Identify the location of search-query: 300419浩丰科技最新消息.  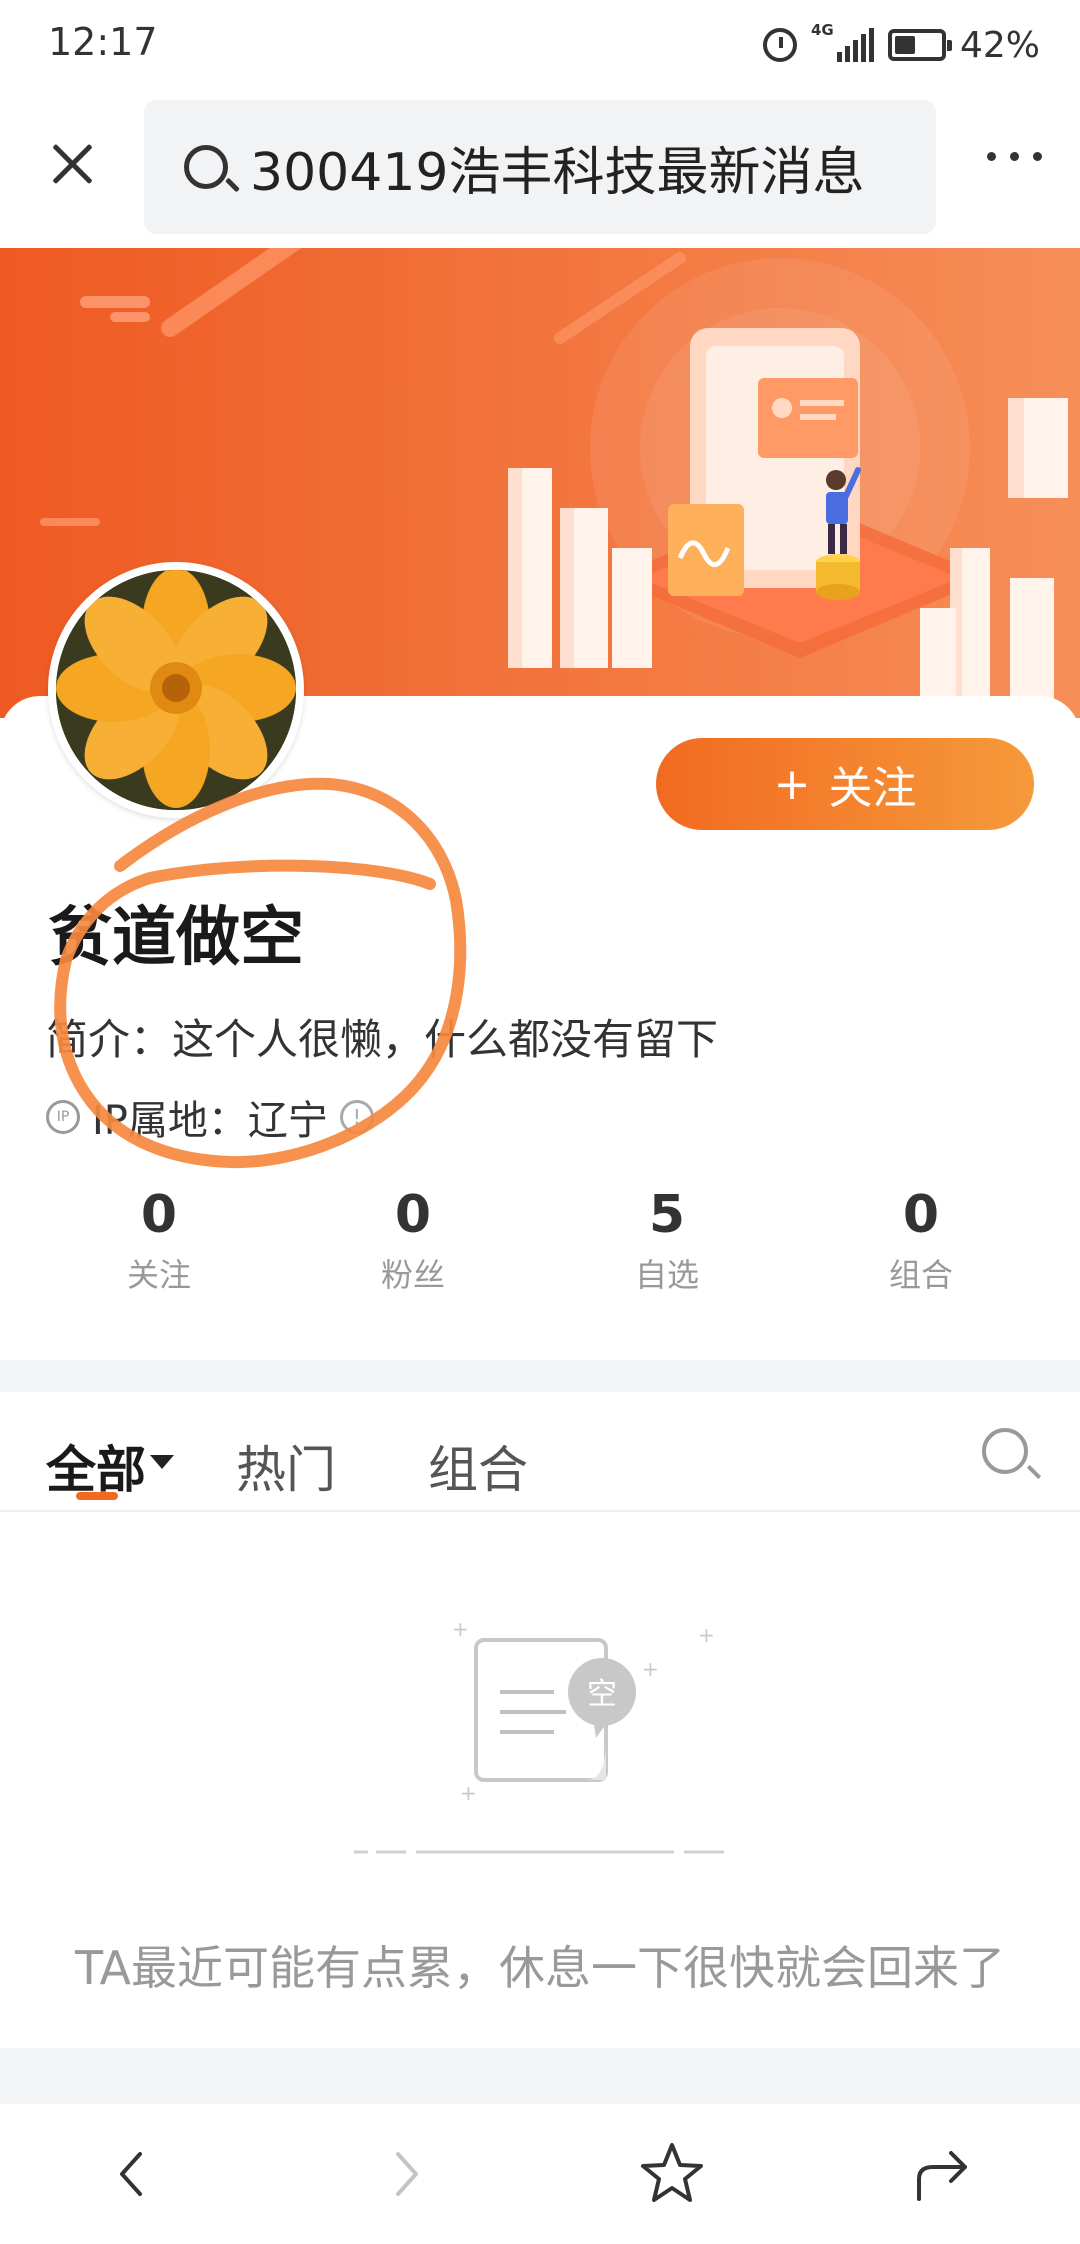
(557, 167).